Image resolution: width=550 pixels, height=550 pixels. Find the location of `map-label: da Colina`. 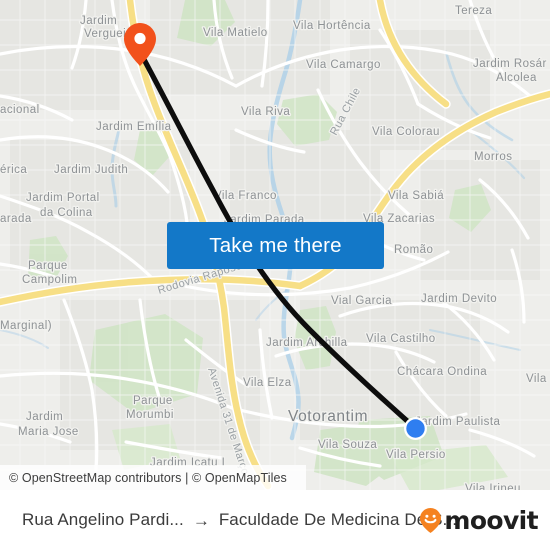

map-label: da Colina is located at coordinates (66, 213).